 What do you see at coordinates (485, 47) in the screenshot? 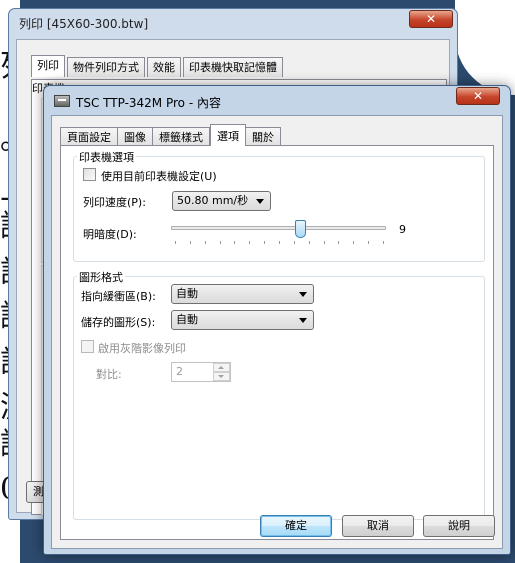
I see `background-shape` at bounding box center [485, 47].